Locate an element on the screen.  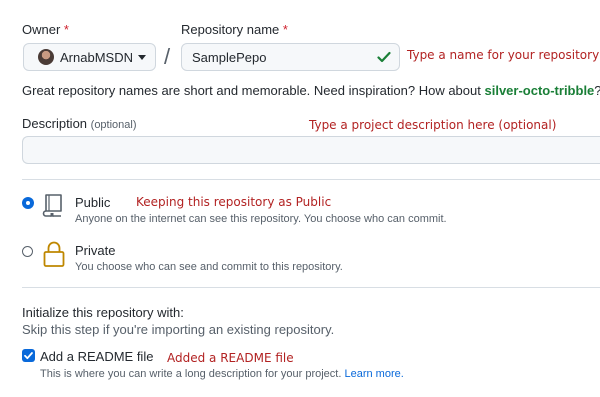
name-suggestion-link: silver-octo-tribble is located at coordinates (539, 90).